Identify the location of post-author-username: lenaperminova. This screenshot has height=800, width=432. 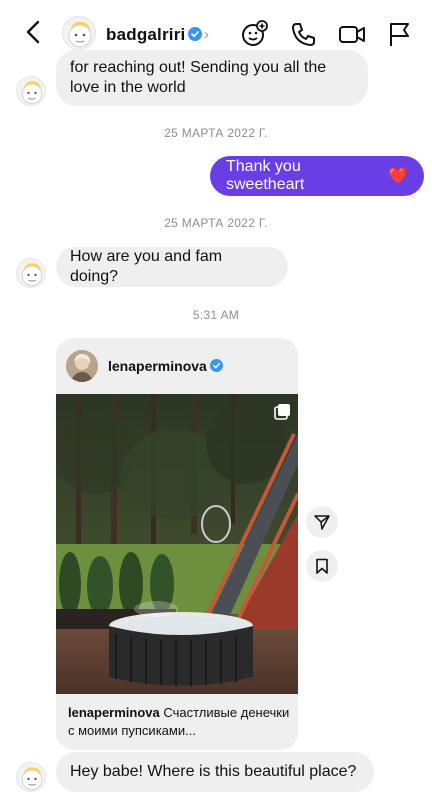
(157, 366).